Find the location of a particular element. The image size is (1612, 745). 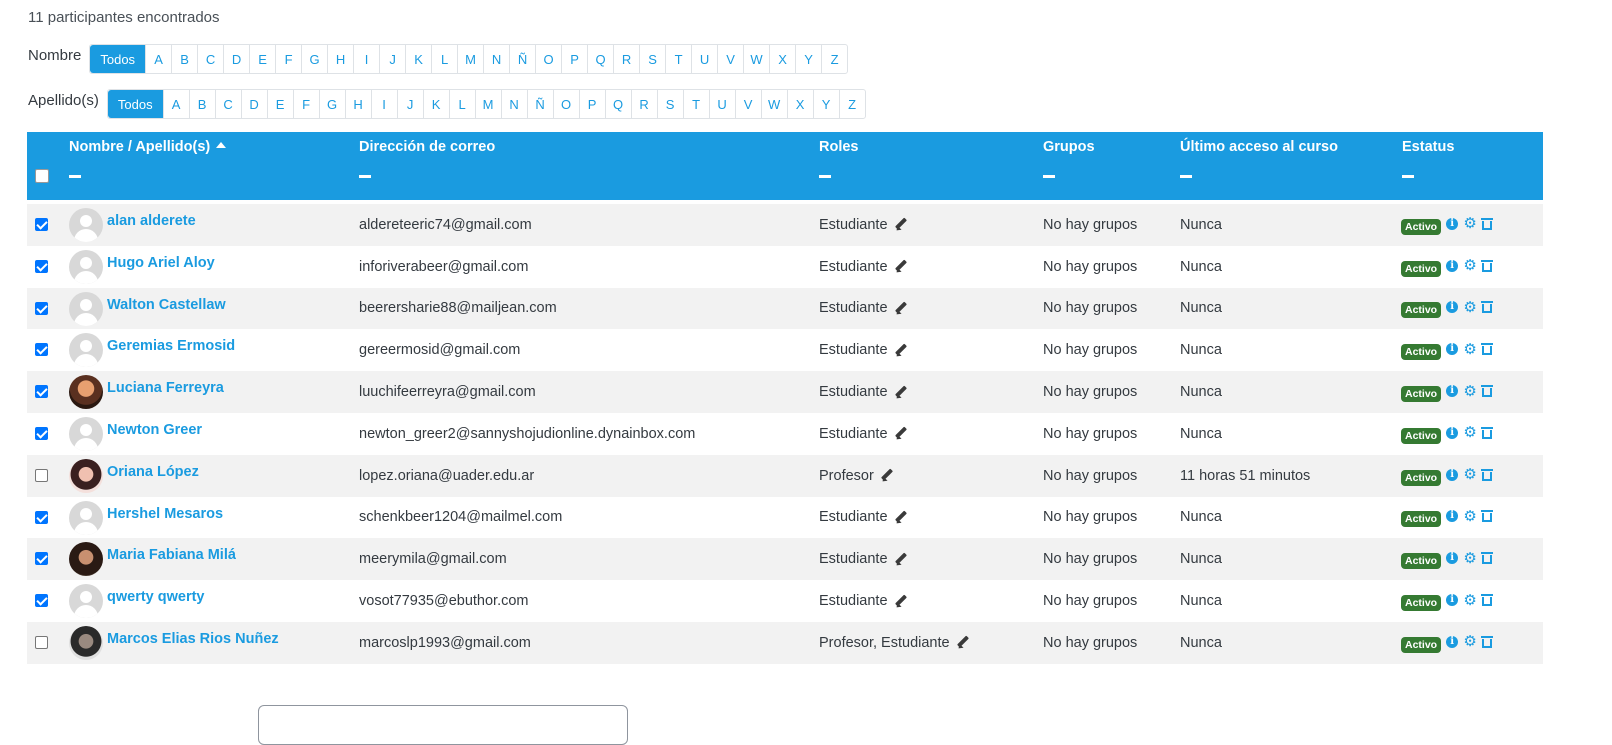

first-name-filter-letter: M is located at coordinates (470, 59).